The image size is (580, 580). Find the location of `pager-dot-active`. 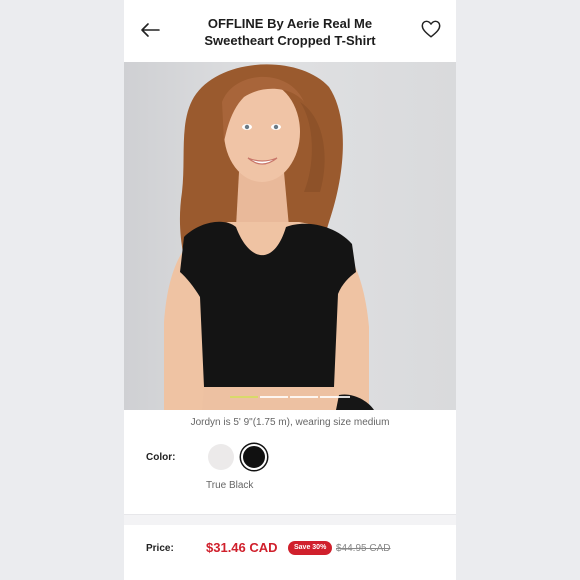

pager-dot-active is located at coordinates (244, 397).